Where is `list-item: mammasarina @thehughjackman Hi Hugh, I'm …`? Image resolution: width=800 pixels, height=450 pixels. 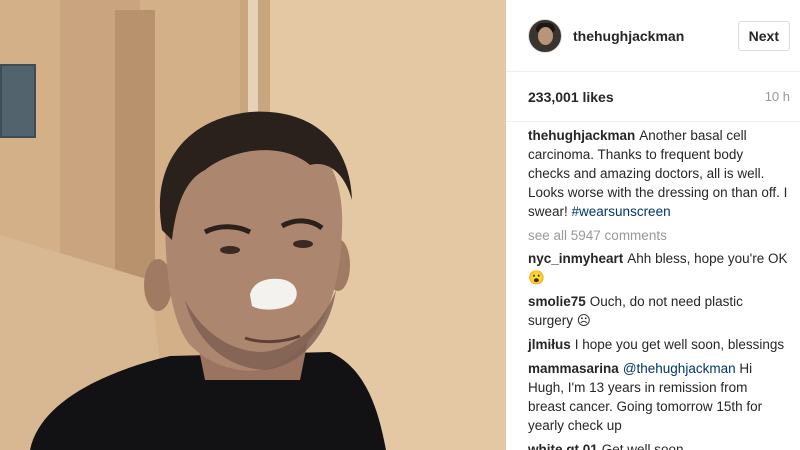 list-item: mammasarina @thehughjackman Hi Hugh, I'm … is located at coordinates (658, 397).